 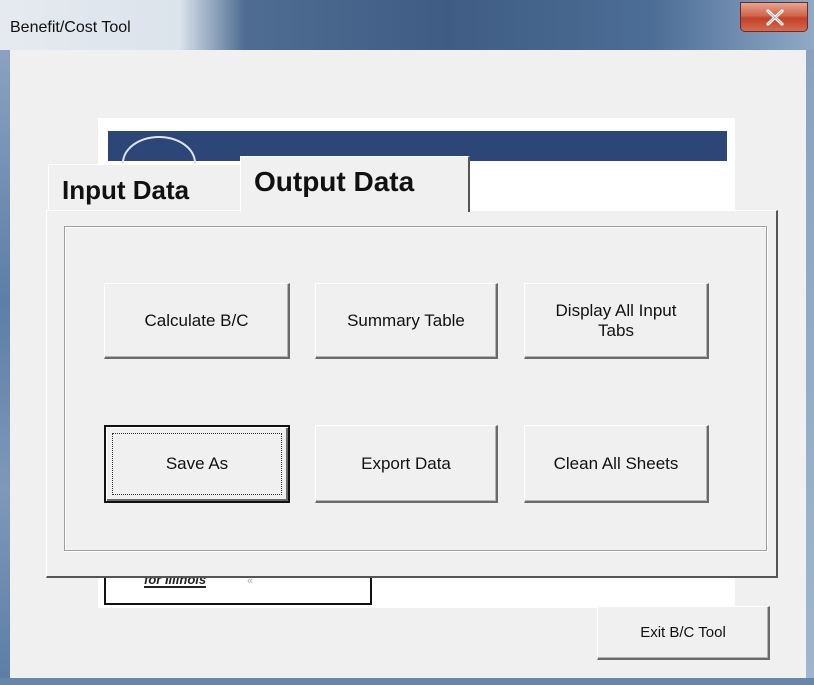 I want to click on summary-table-button: Summary Table, so click(x=406, y=321).